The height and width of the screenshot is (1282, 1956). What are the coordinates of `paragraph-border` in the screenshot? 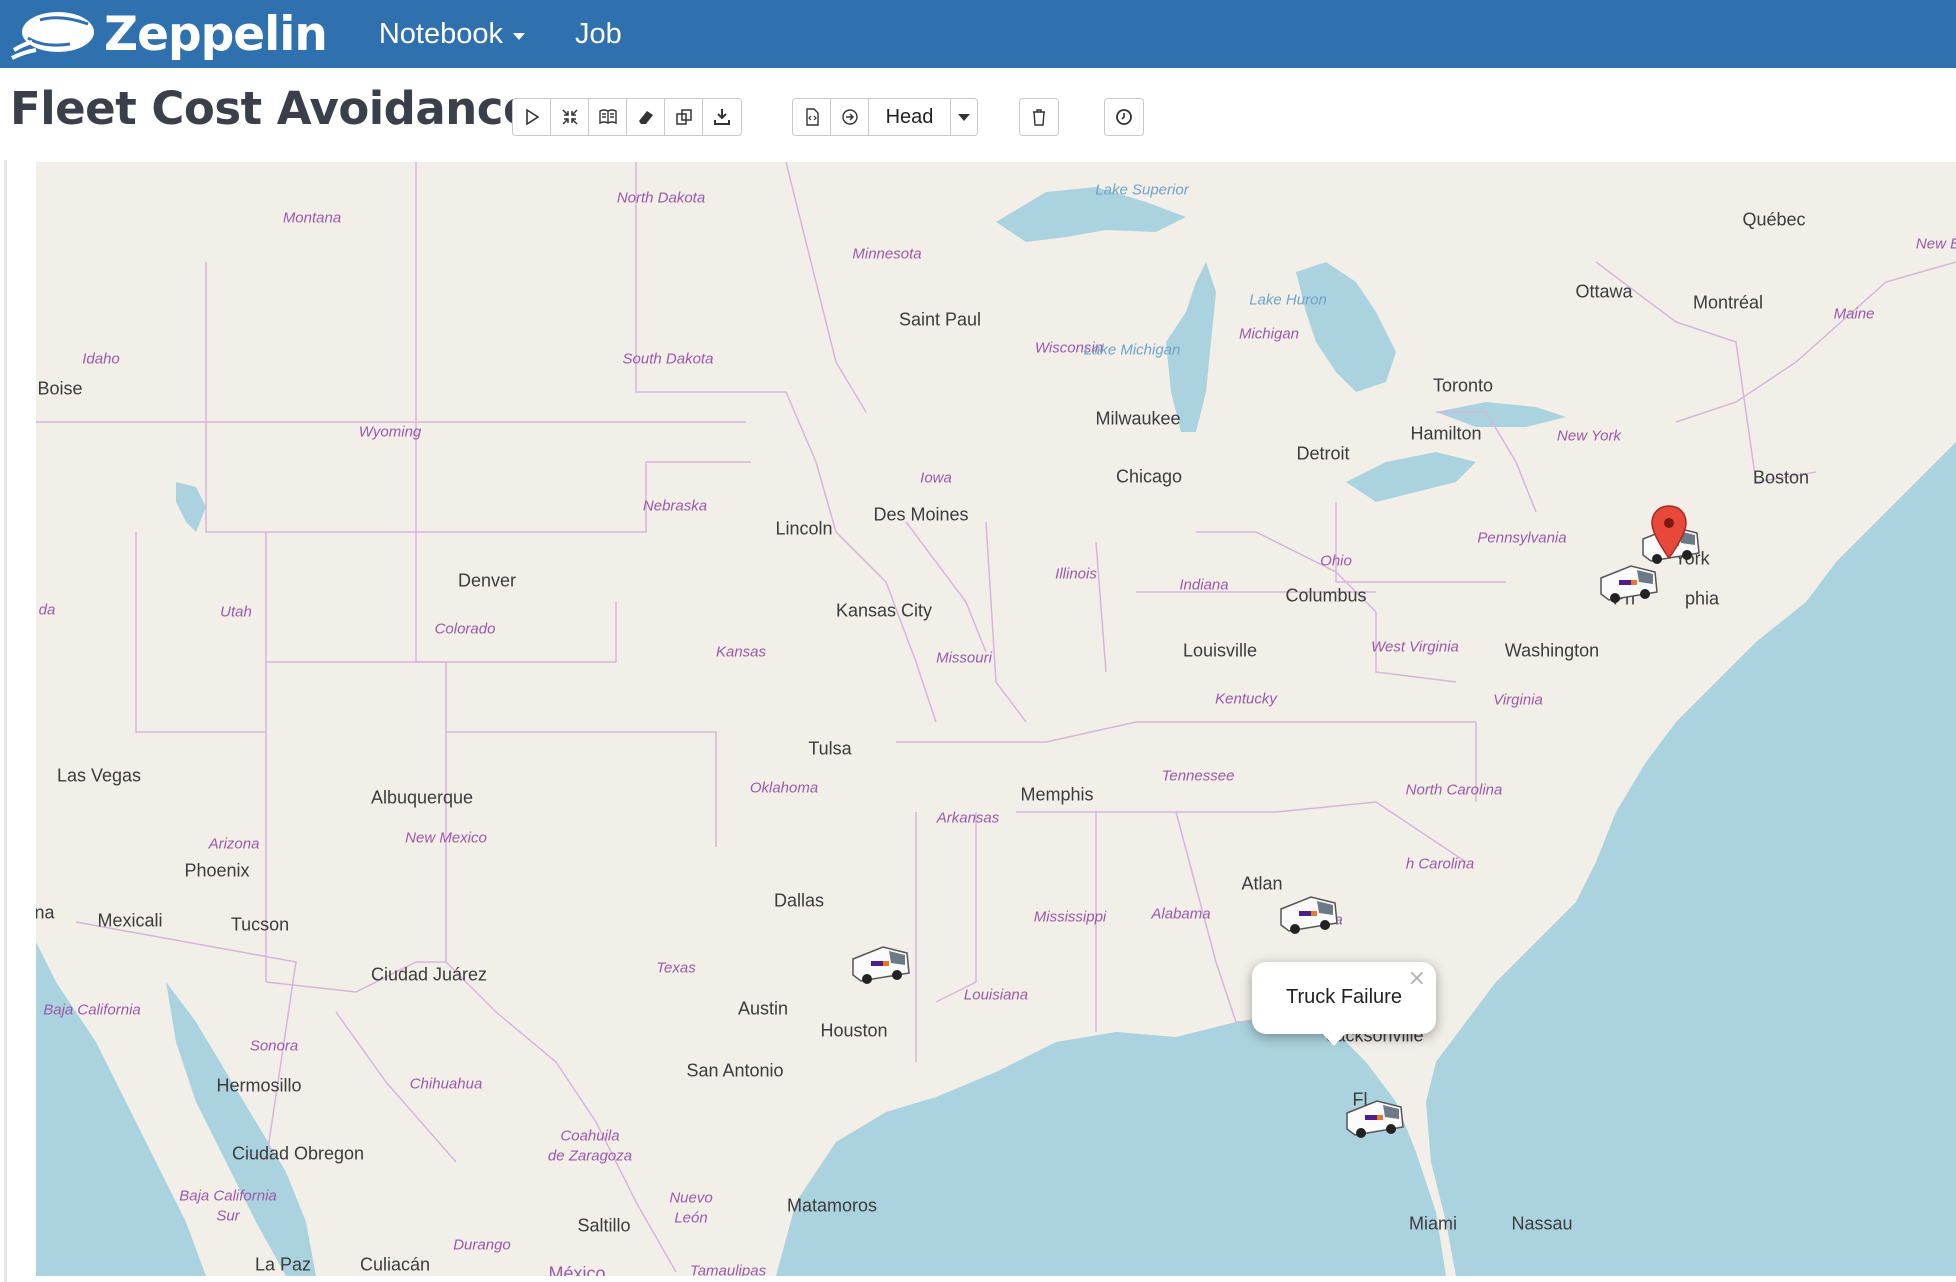 It's located at (5, 721).